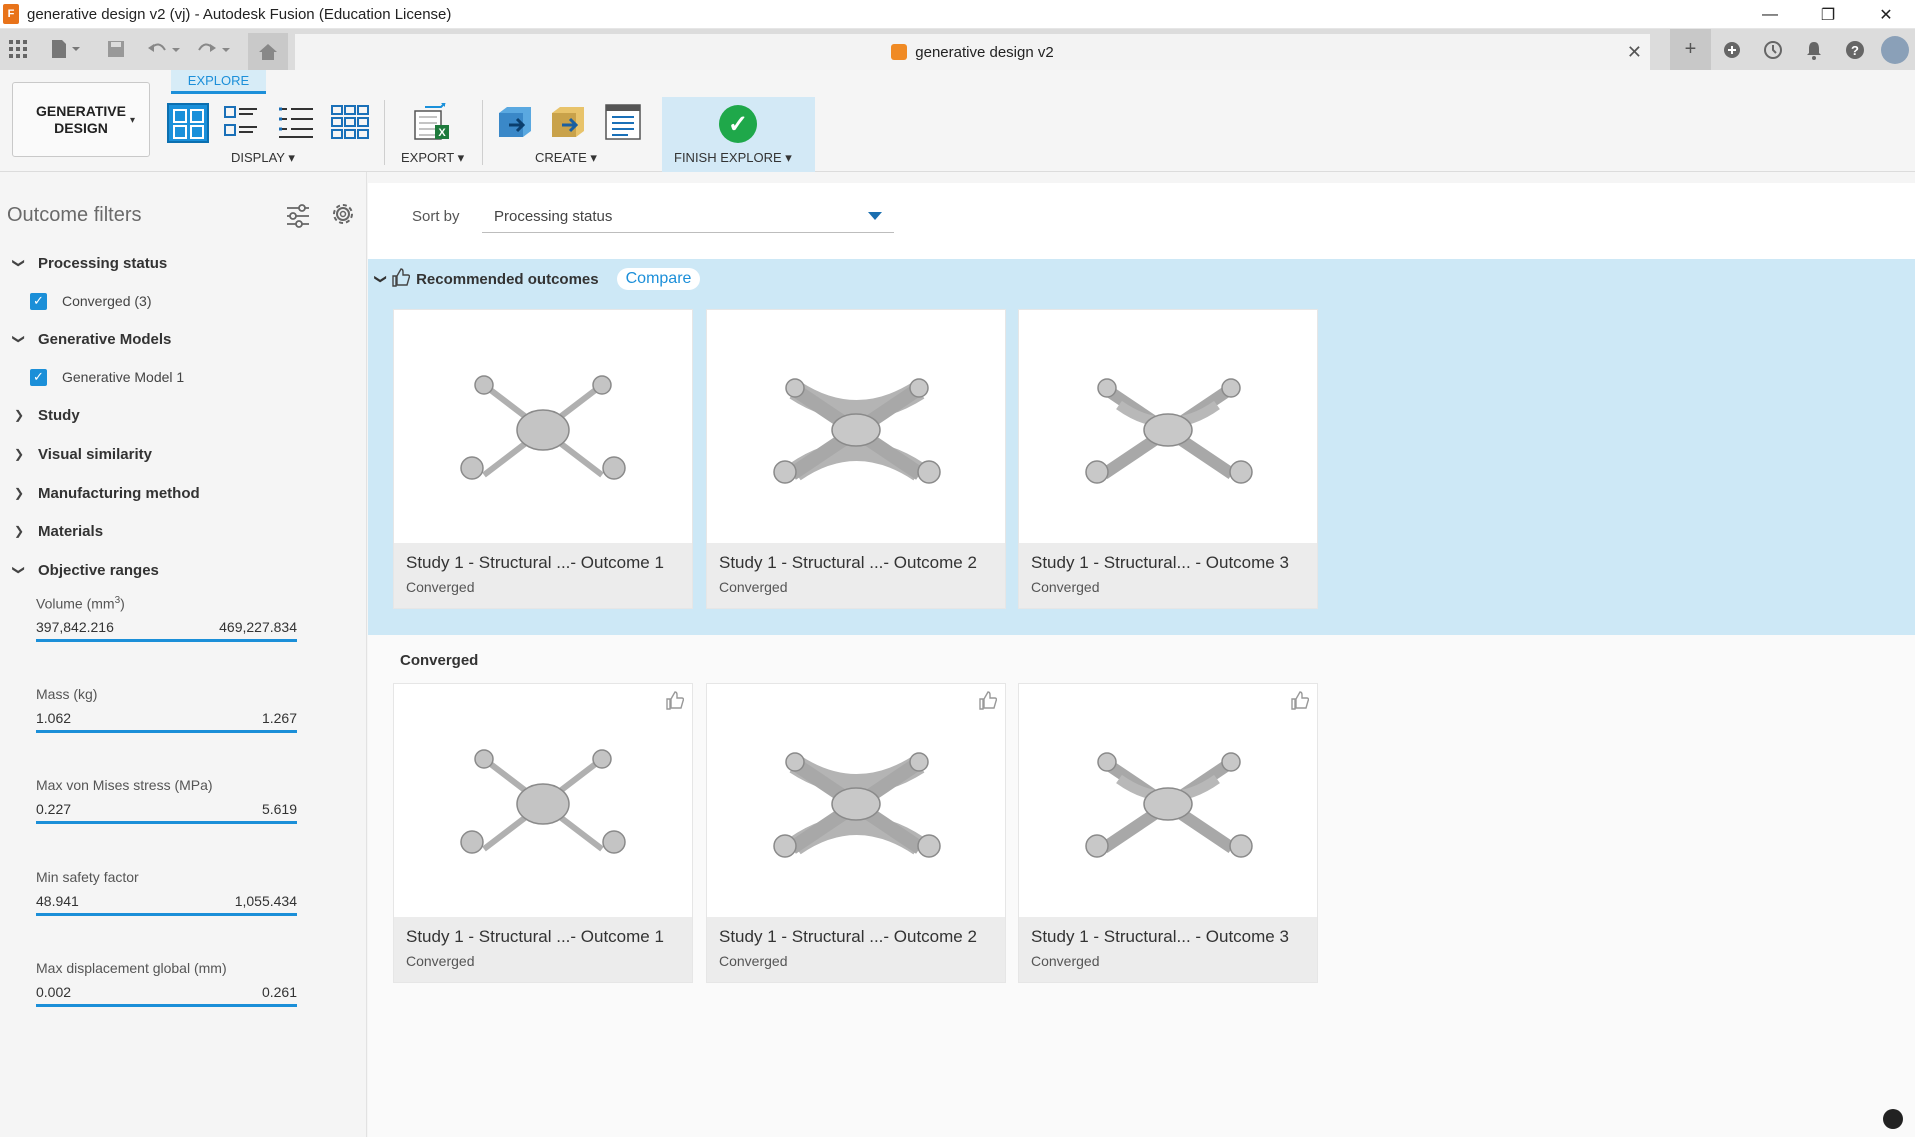 The image size is (1915, 1137). Describe the element at coordinates (53, 992) in the screenshot. I see `range-min-input: 0.002` at that location.